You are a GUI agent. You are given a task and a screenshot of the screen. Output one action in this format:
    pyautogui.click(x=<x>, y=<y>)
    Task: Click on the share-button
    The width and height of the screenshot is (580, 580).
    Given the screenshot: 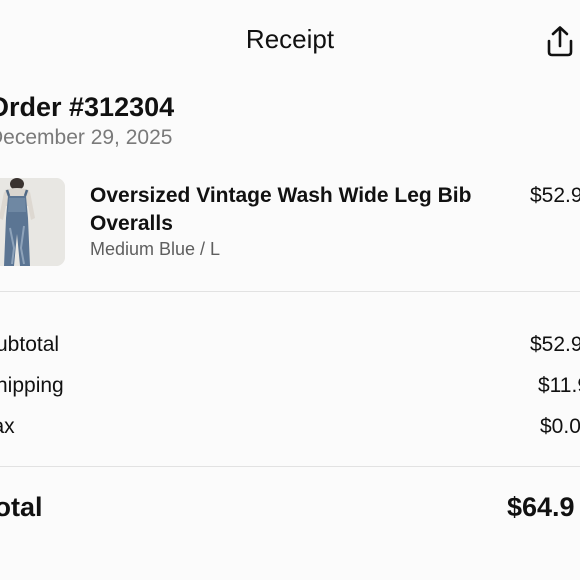 What is the action you would take?
    pyautogui.click(x=560, y=42)
    